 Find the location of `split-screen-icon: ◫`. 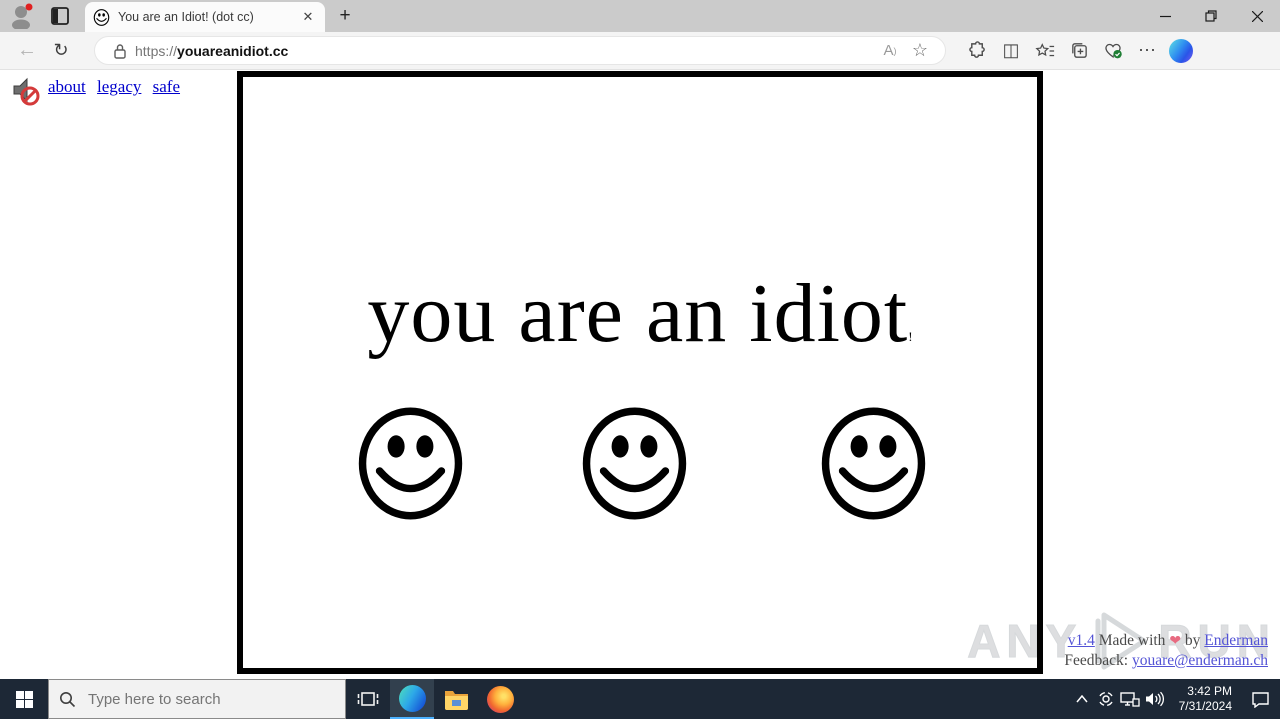

split-screen-icon: ◫ is located at coordinates (1011, 51).